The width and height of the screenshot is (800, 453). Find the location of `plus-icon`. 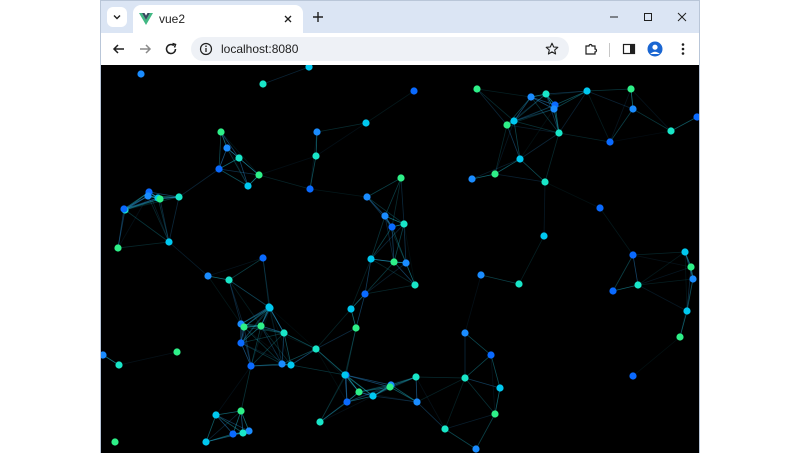

plus-icon is located at coordinates (318, 17).